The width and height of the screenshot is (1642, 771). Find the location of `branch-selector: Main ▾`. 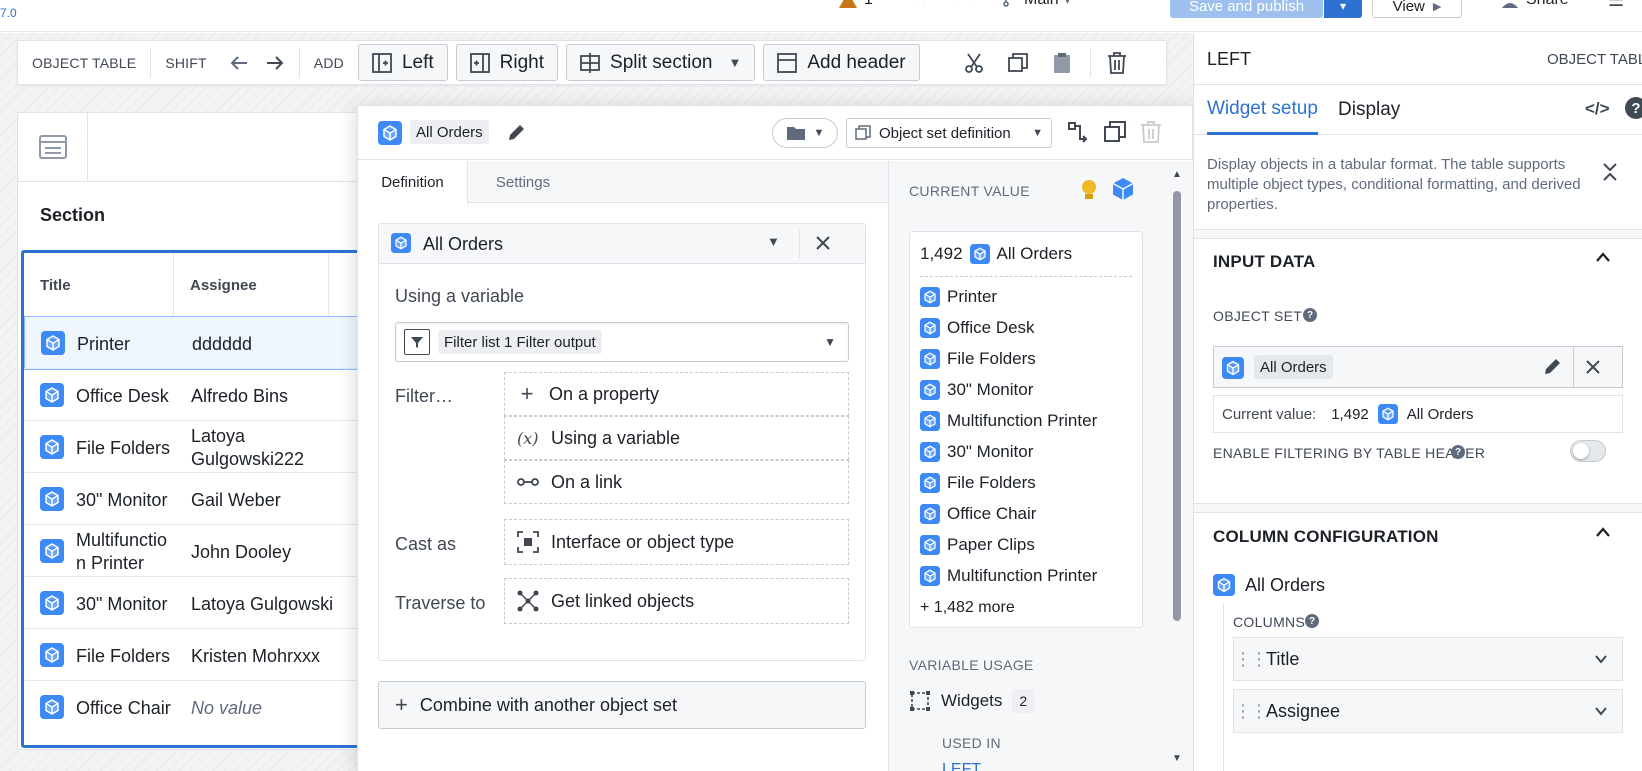

branch-selector: Main ▾ is located at coordinates (1036, 4).